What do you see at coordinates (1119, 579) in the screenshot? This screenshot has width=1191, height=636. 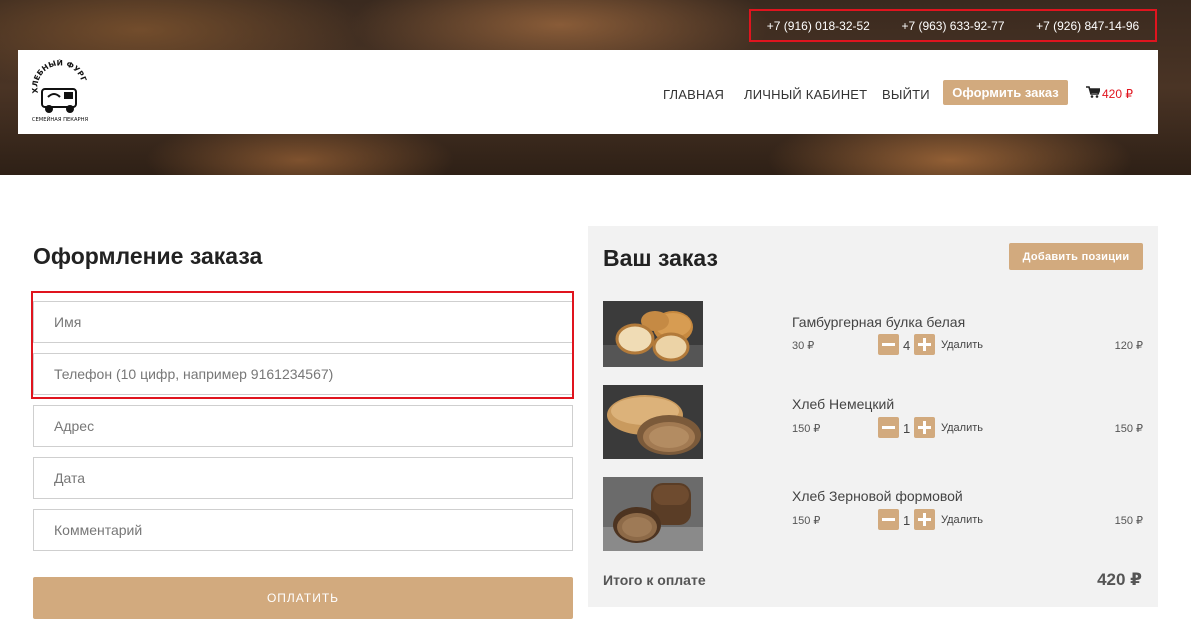 I see `total-value: 420 ₽` at bounding box center [1119, 579].